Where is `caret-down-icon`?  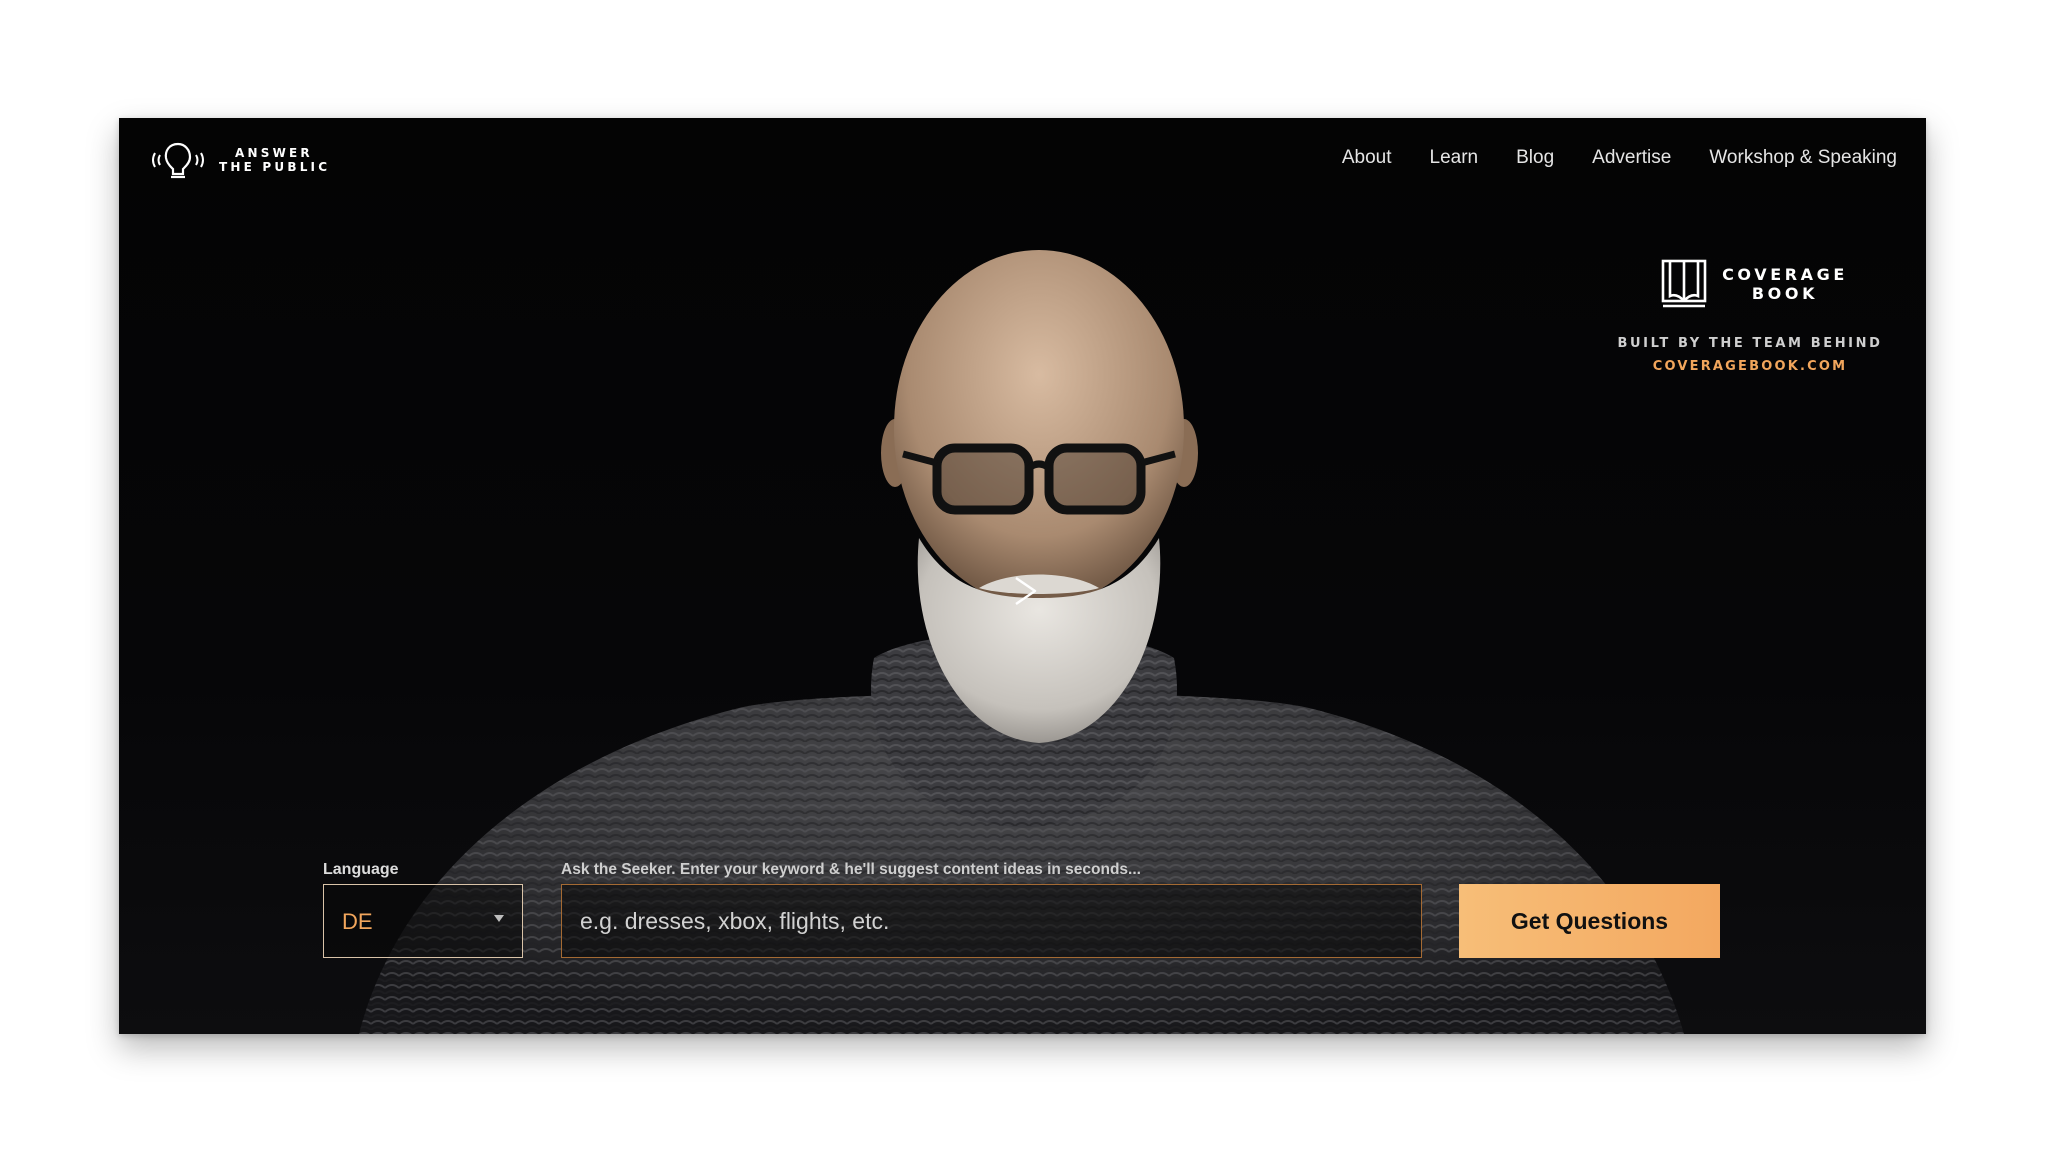 caret-down-icon is located at coordinates (499, 918).